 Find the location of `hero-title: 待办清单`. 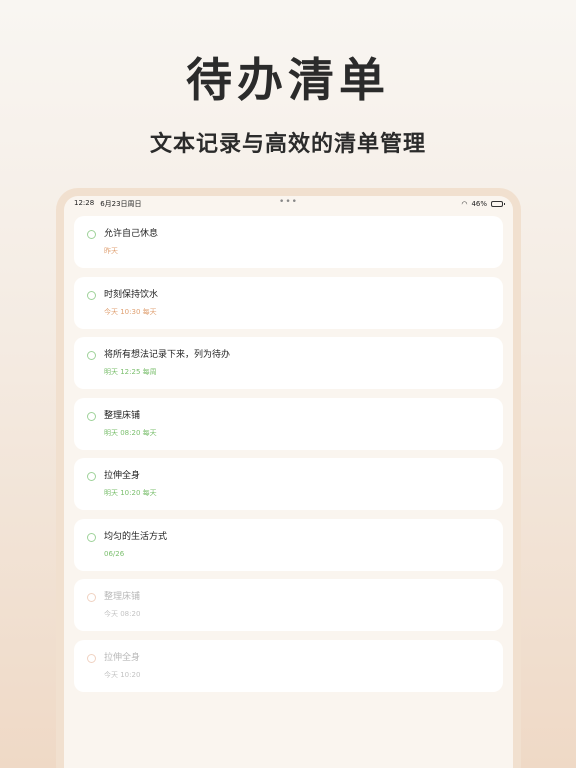

hero-title: 待办清单 is located at coordinates (288, 80).